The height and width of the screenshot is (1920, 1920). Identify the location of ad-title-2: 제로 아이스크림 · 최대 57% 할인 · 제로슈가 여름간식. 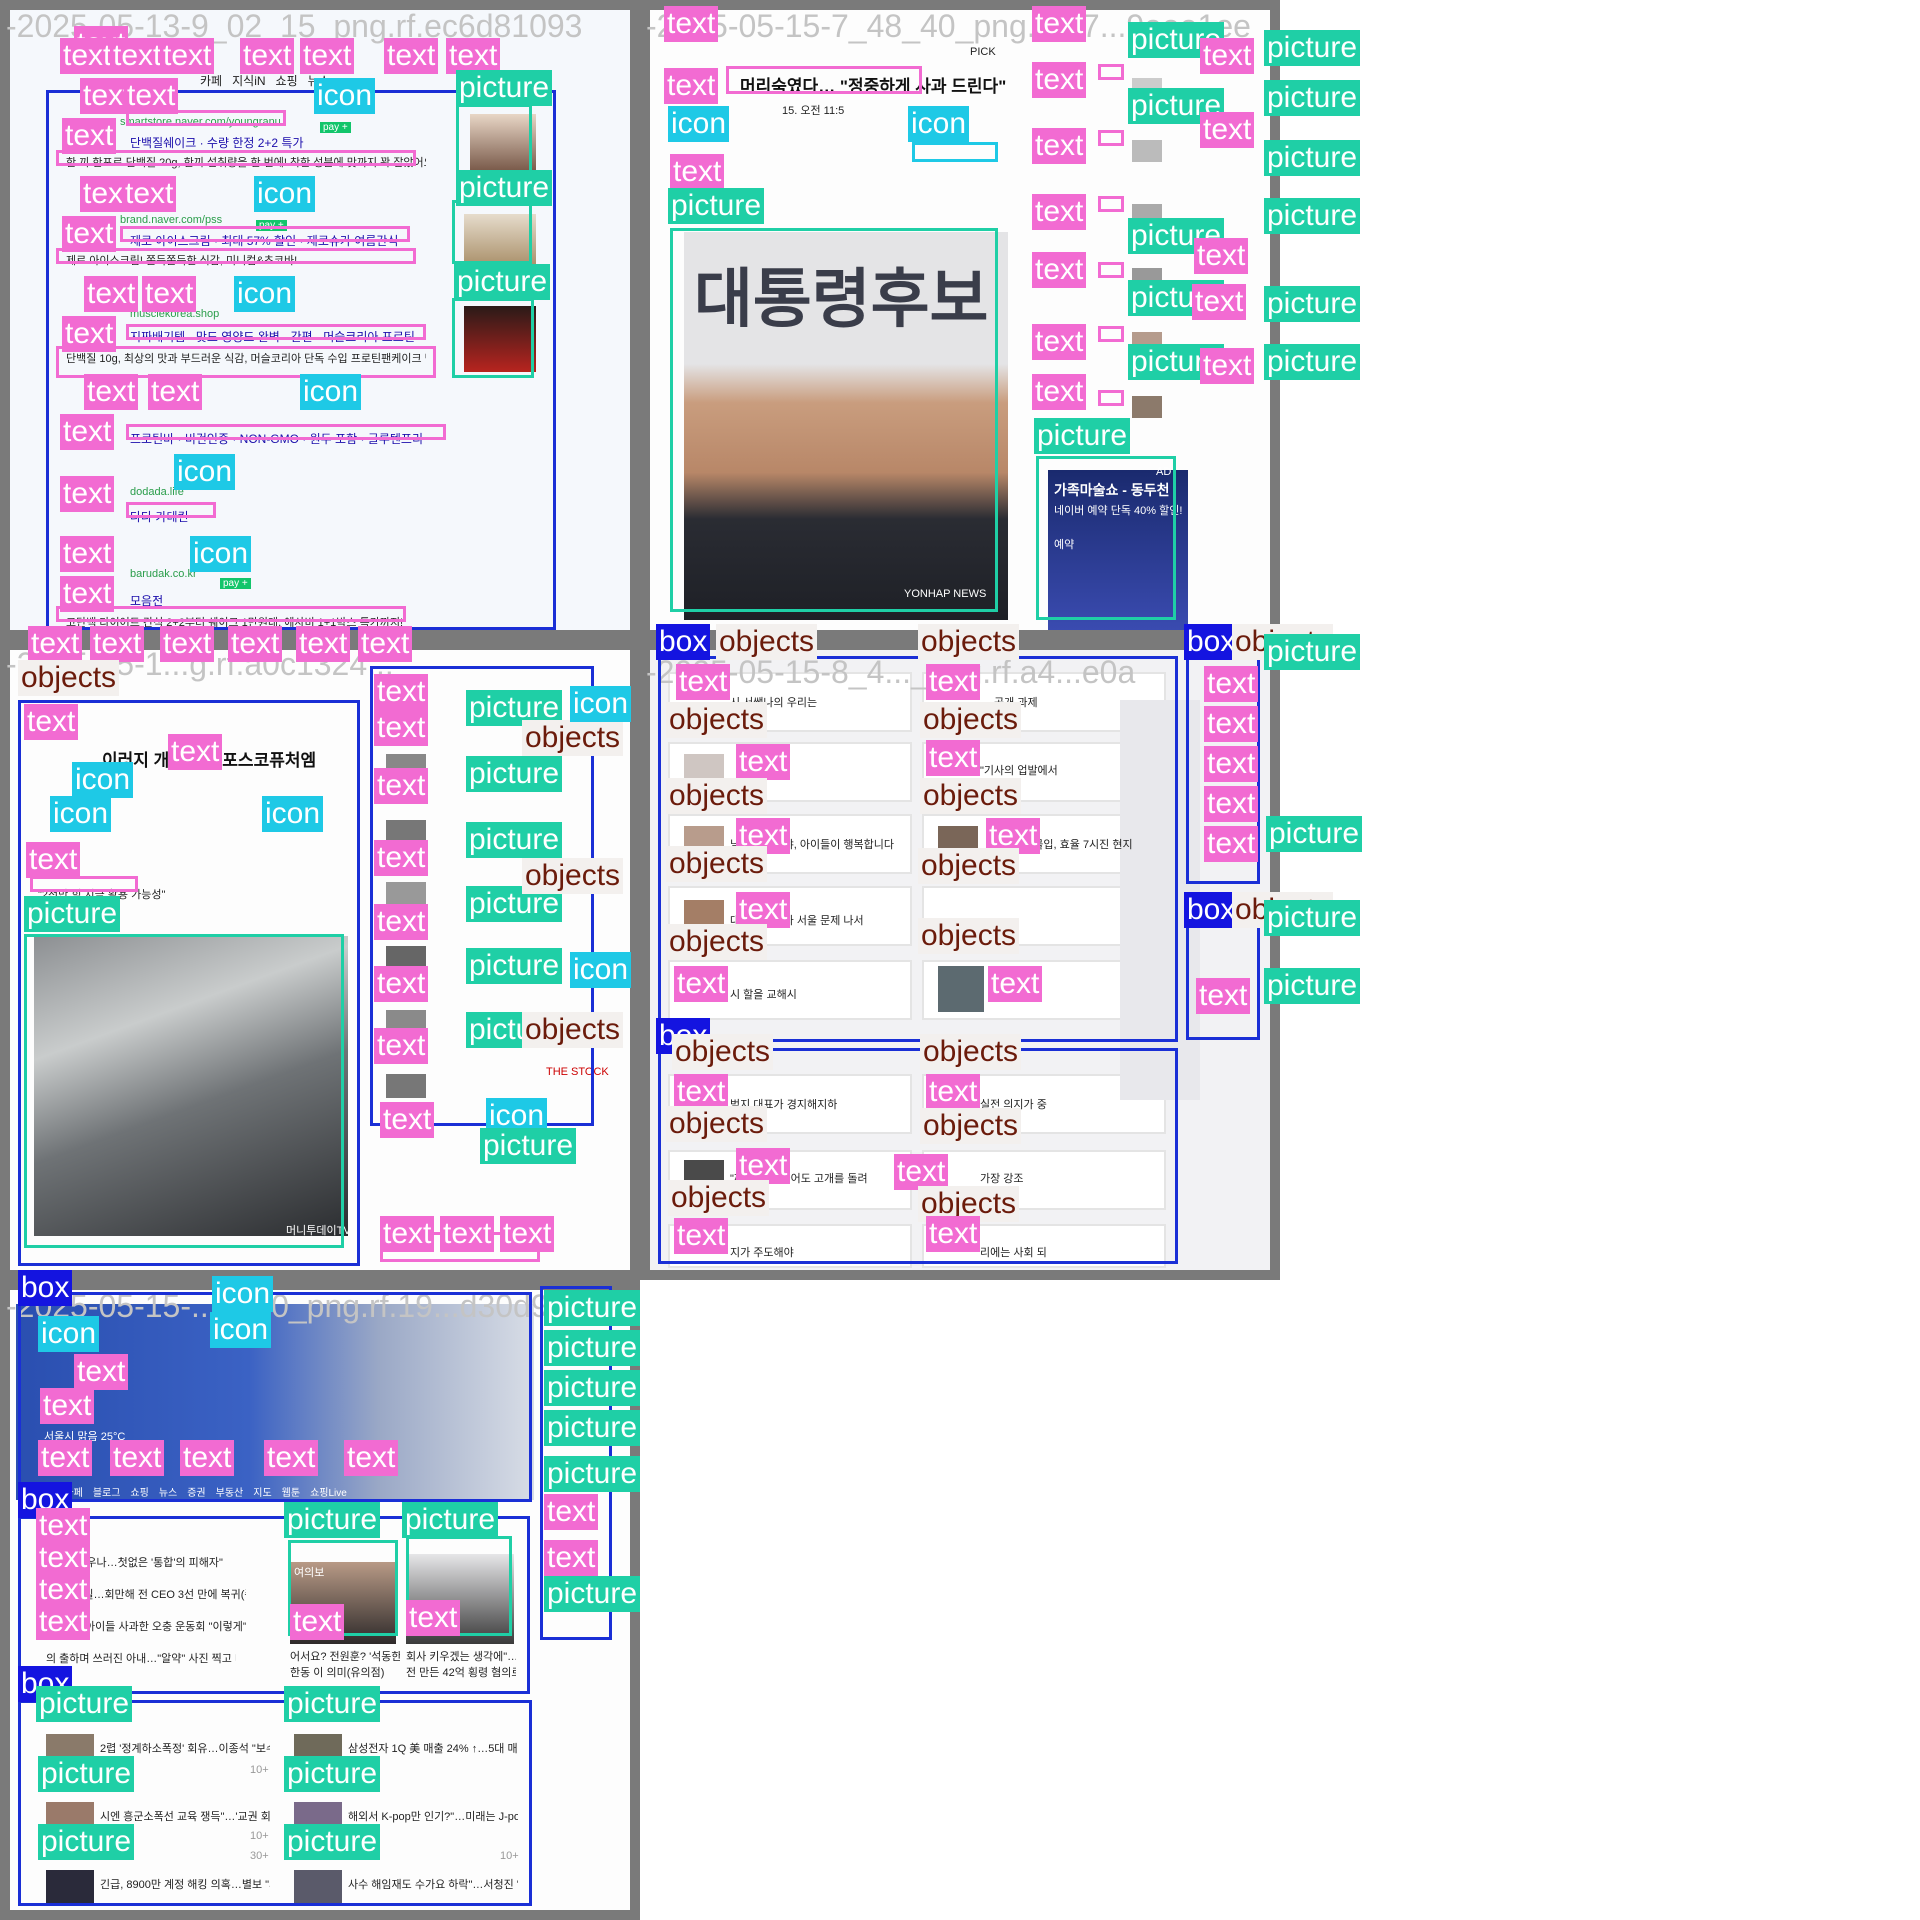
(264, 240).